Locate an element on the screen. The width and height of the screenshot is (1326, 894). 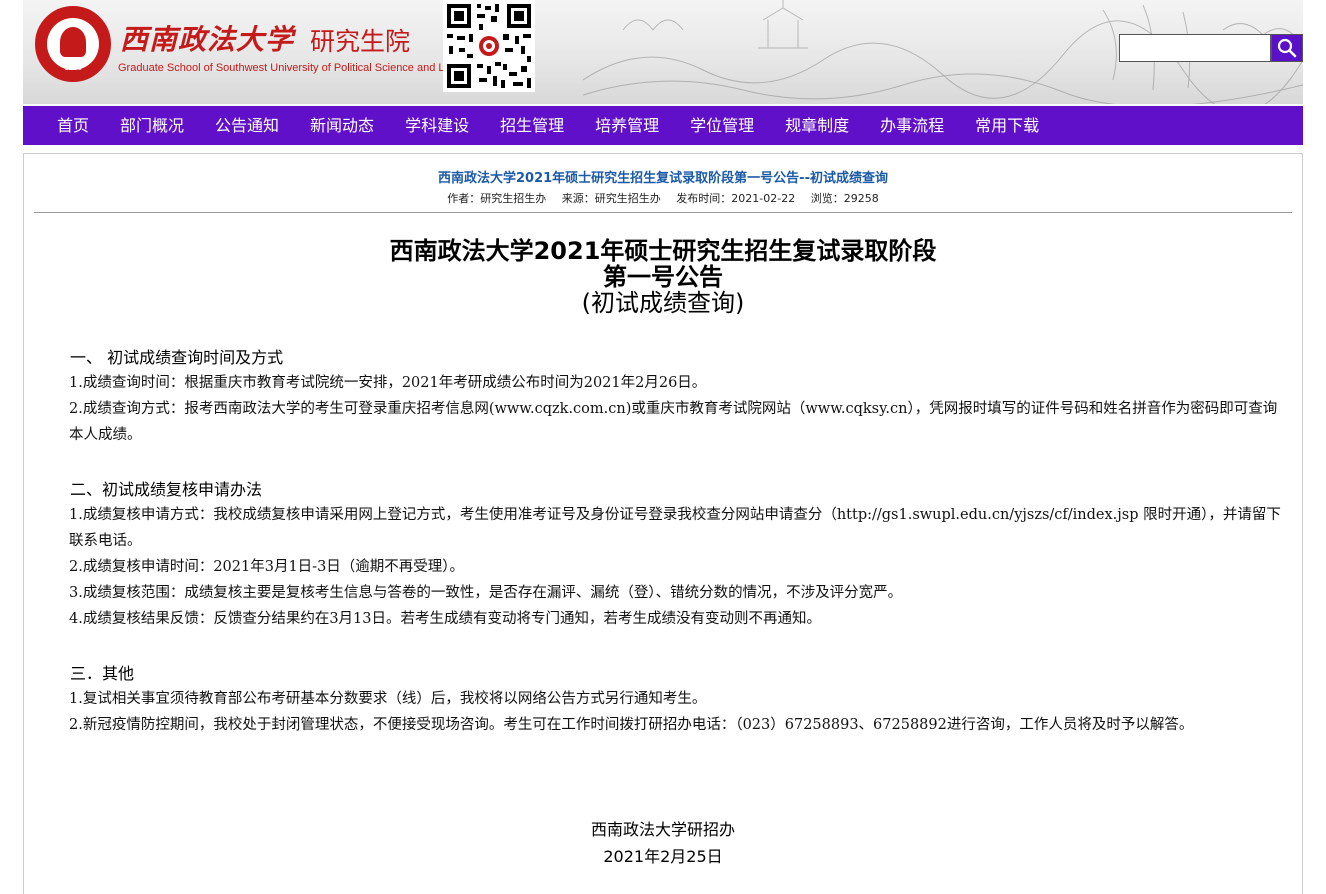
qr-code is located at coordinates (489, 46).